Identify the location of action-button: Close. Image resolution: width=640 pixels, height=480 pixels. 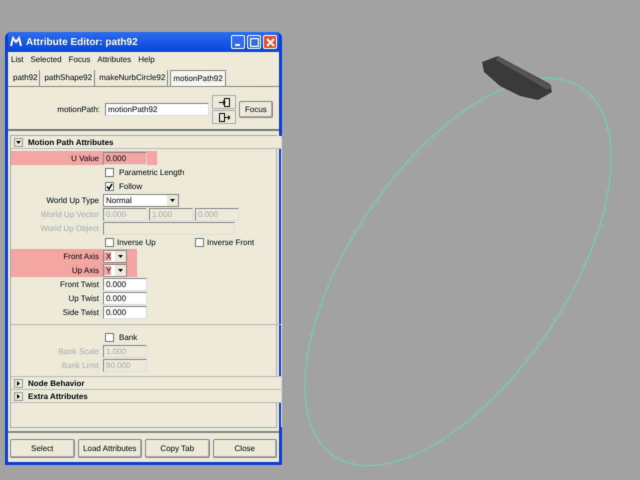
(244, 448).